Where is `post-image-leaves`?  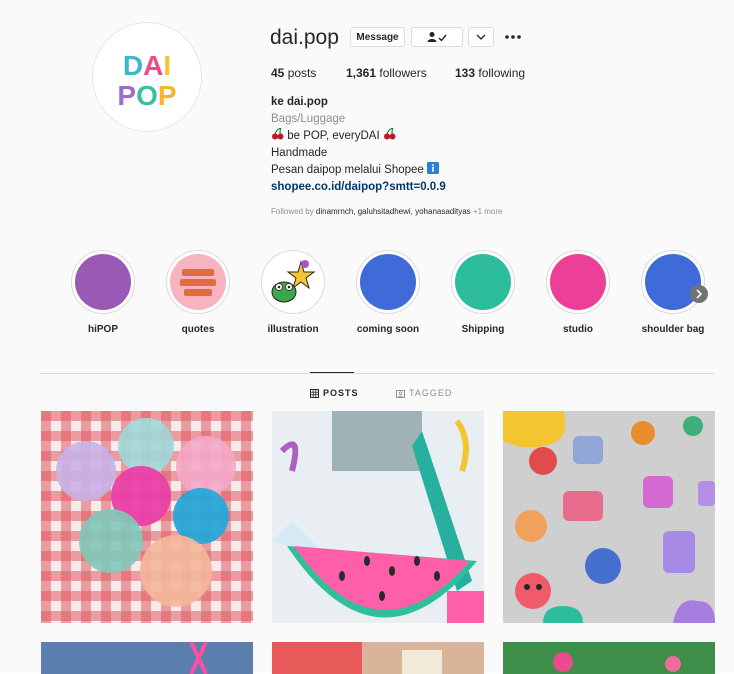
post-image-leaves is located at coordinates (609, 658).